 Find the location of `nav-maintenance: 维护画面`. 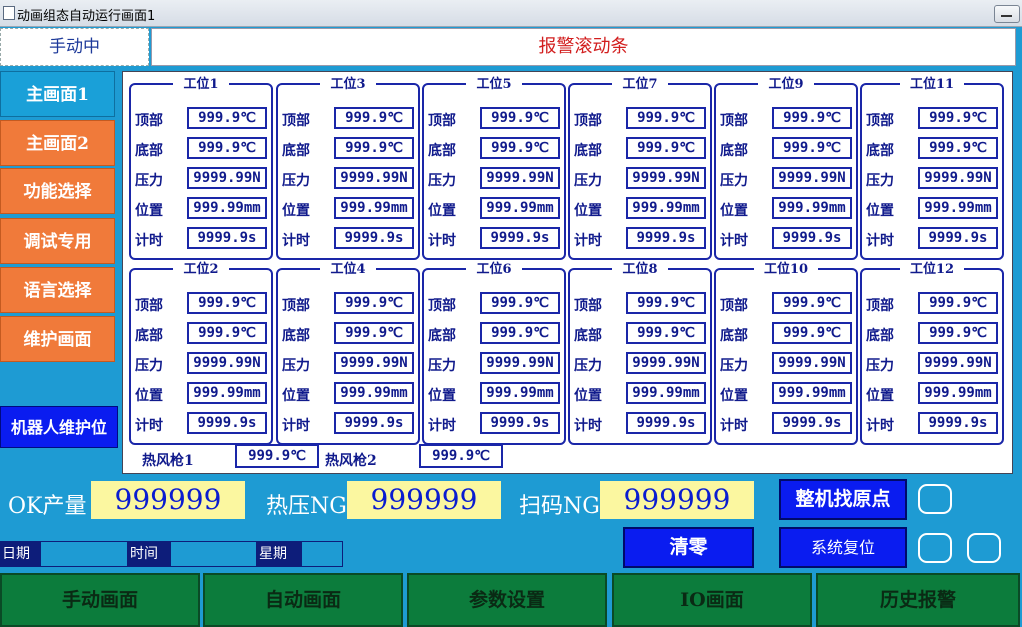

nav-maintenance: 维护画面 is located at coordinates (57, 339).